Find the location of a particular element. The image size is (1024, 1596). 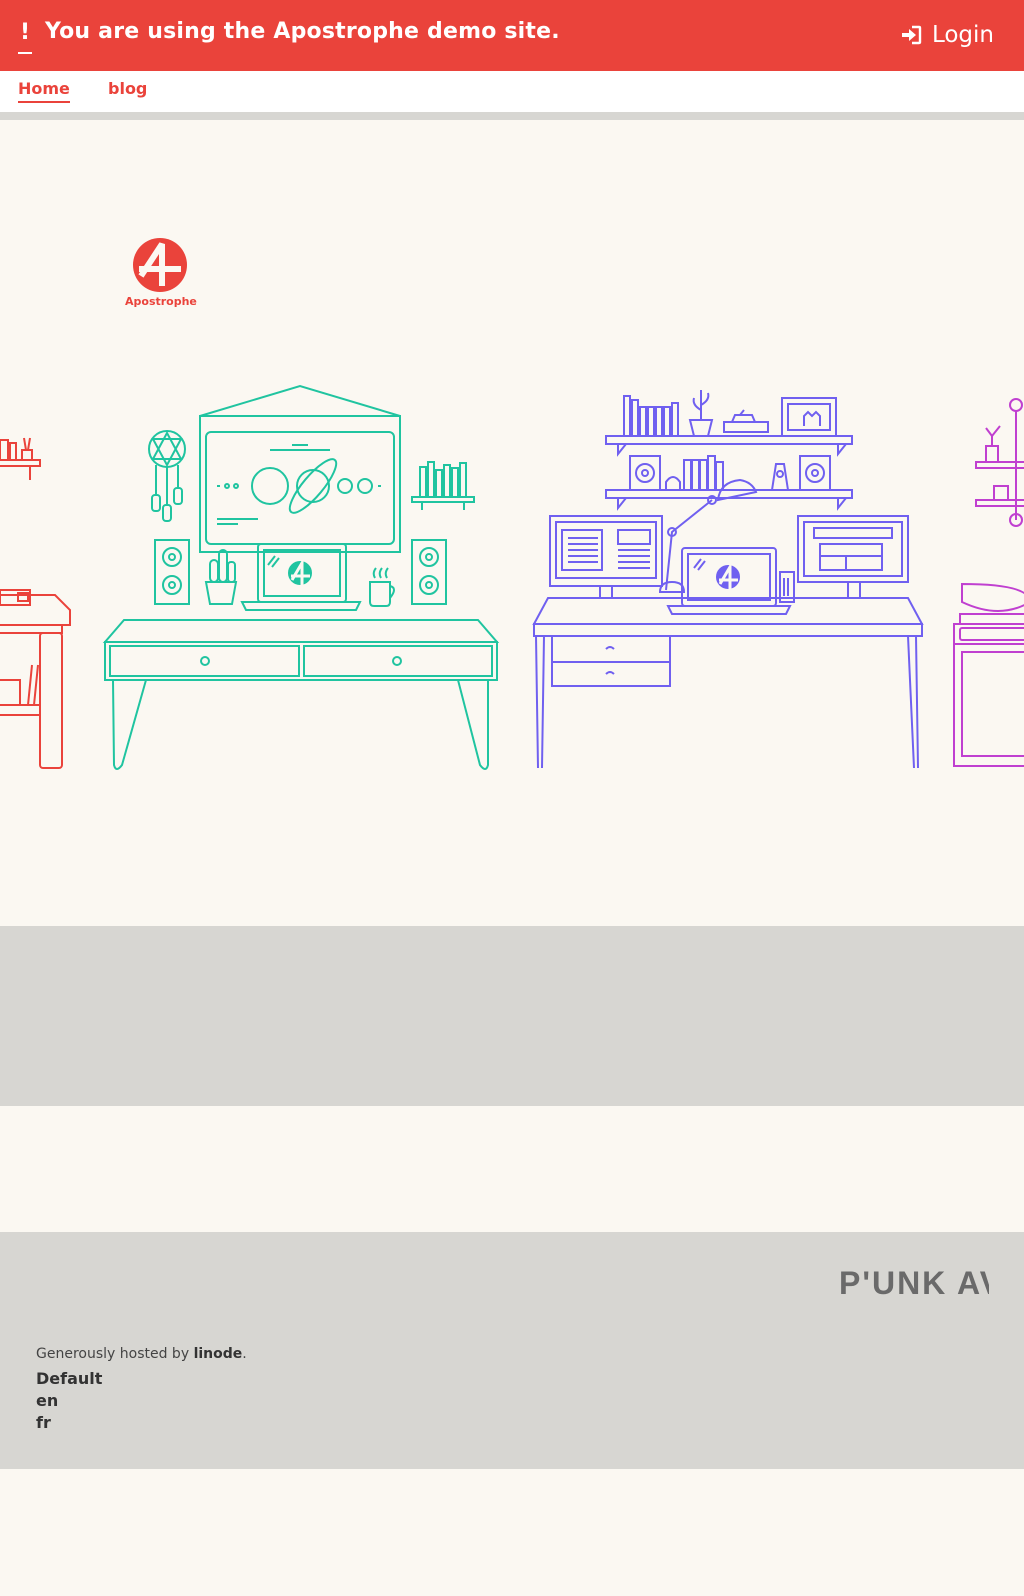

hosted-link: linode is located at coordinates (218, 1354).